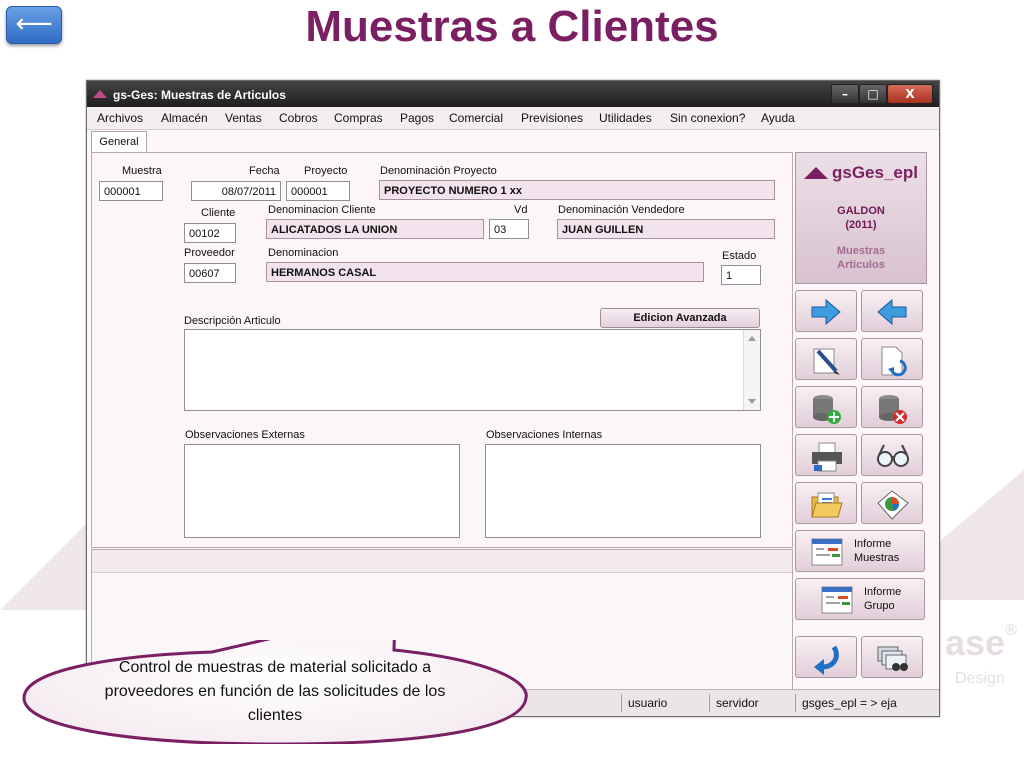  I want to click on cliente-field: 00102, so click(210, 233).